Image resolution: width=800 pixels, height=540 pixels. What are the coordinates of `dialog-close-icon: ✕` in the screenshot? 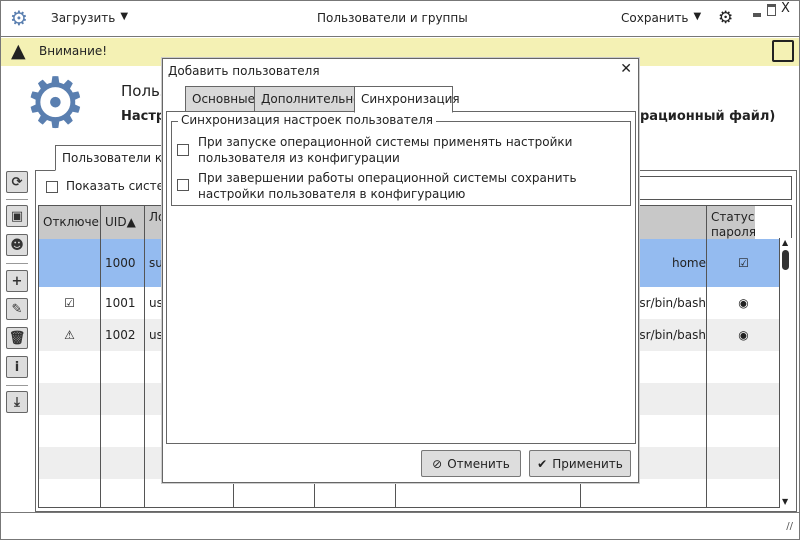 It's located at (626, 69).